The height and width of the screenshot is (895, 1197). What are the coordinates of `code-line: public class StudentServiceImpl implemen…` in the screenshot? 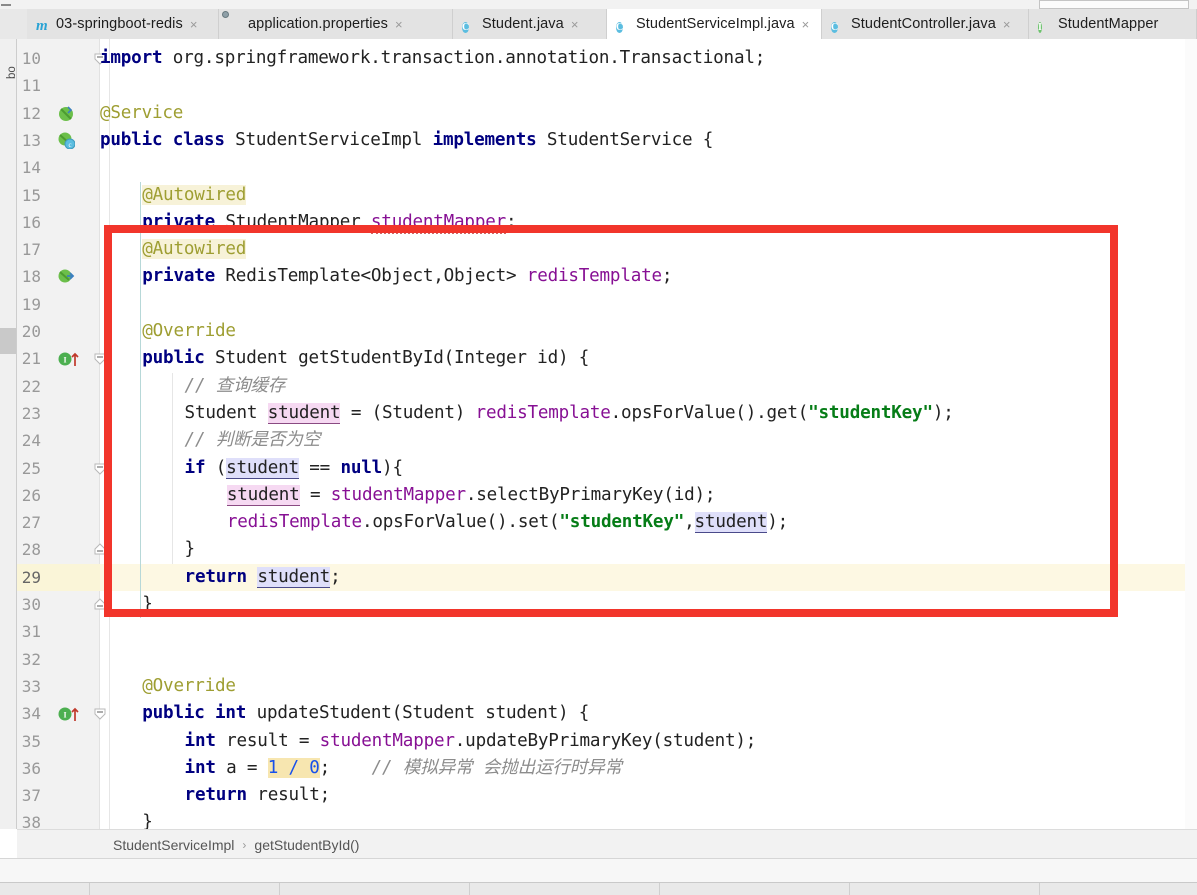 It's located at (406, 140).